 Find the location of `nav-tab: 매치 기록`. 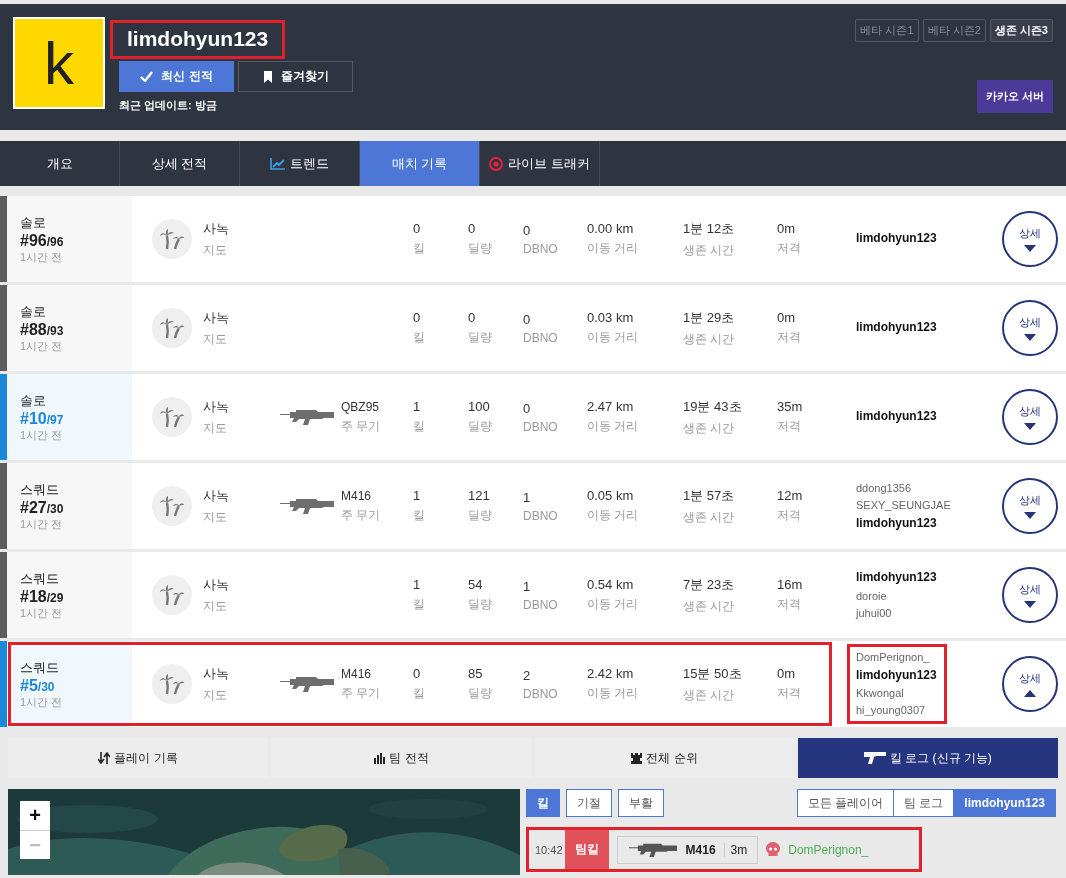

nav-tab: 매치 기록 is located at coordinates (420, 163).